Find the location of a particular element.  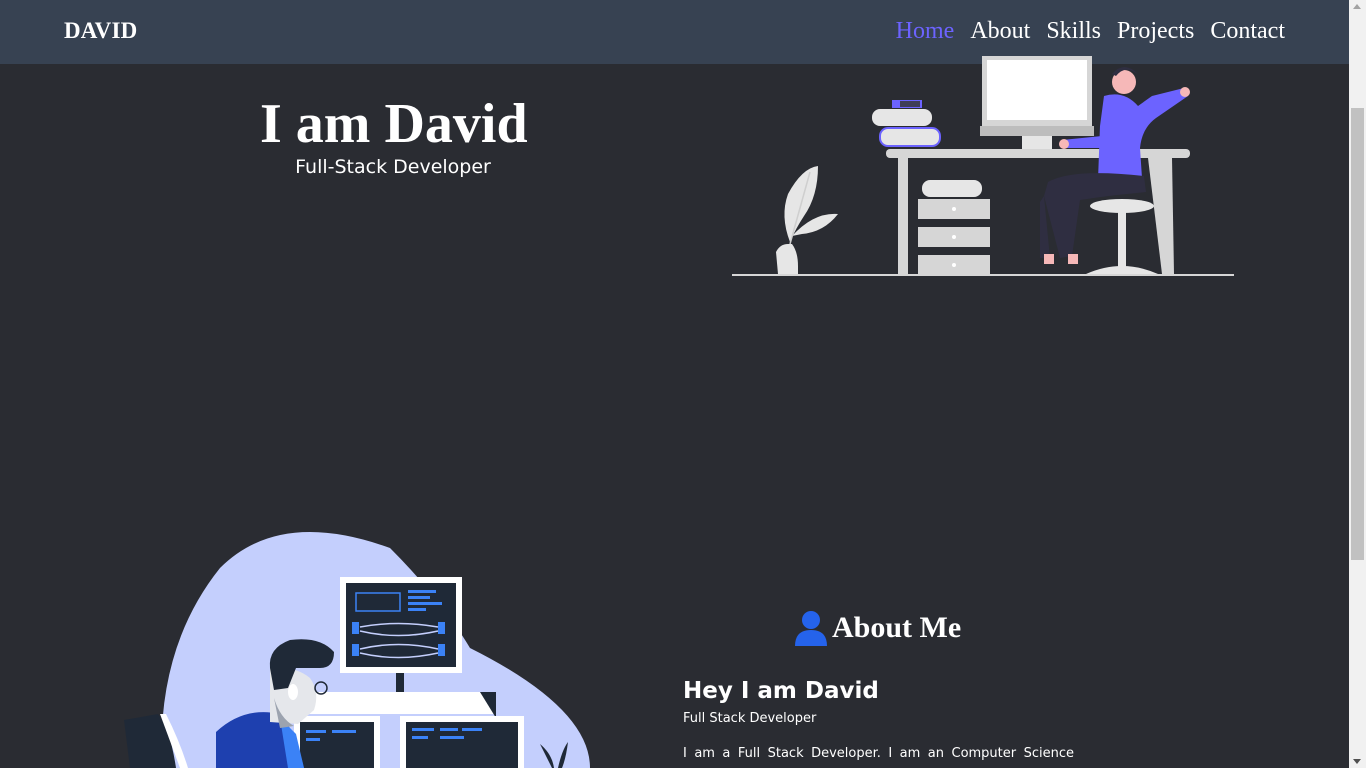

nav-link-home: Home is located at coordinates (925, 31).